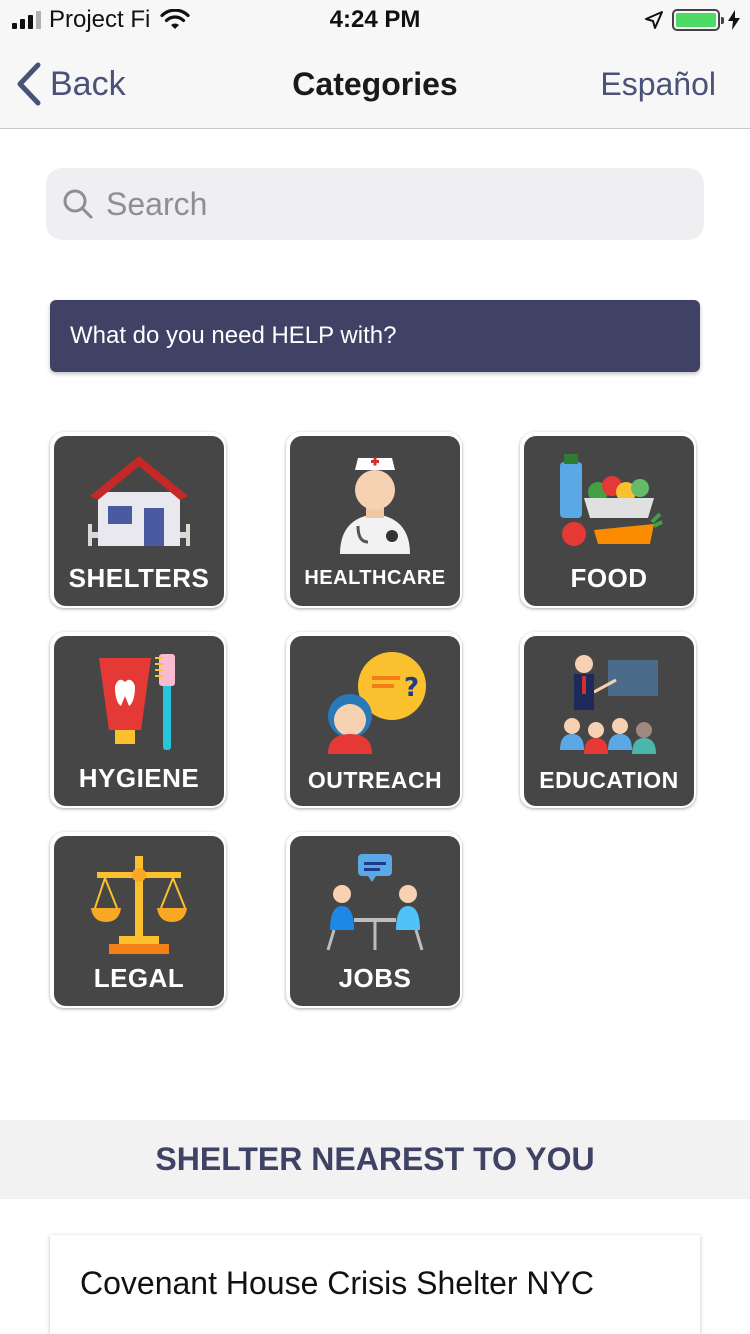 The width and height of the screenshot is (750, 1334). Describe the element at coordinates (337, 1283) in the screenshot. I see `shelter-name: Covenant House Crisis Shelter NYC` at that location.